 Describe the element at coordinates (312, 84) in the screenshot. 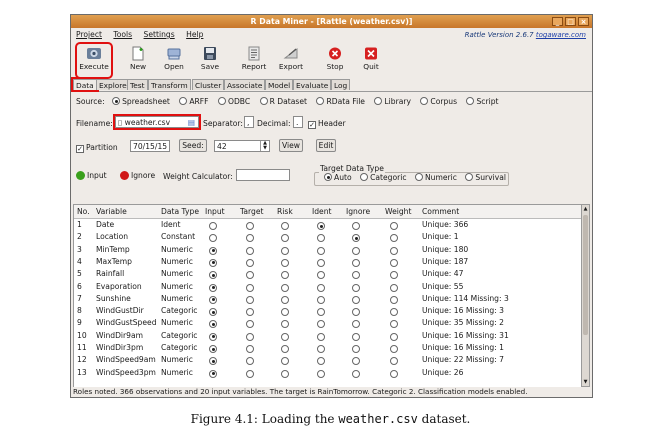

I see `tab-evaluate: Evaluate` at that location.